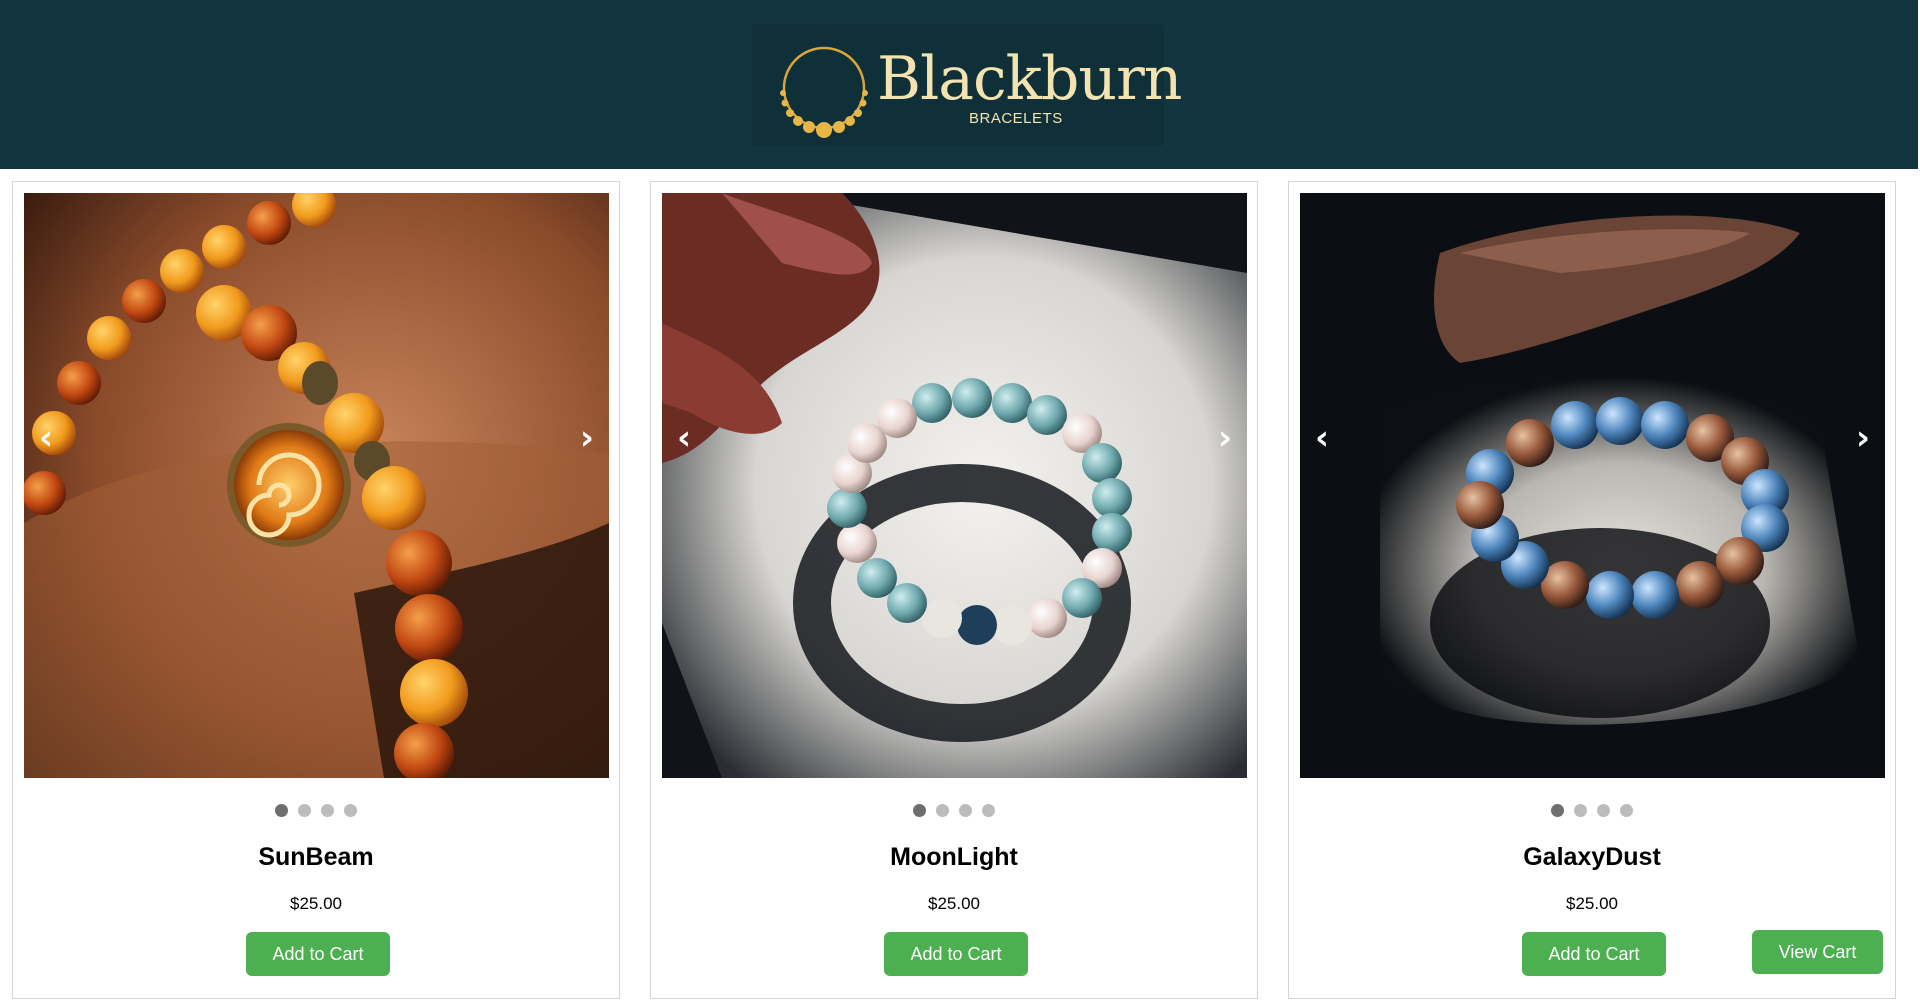 Image resolution: width=1920 pixels, height=1008 pixels. Describe the element at coordinates (954, 857) in the screenshot. I see `product-name: MoonLight` at that location.